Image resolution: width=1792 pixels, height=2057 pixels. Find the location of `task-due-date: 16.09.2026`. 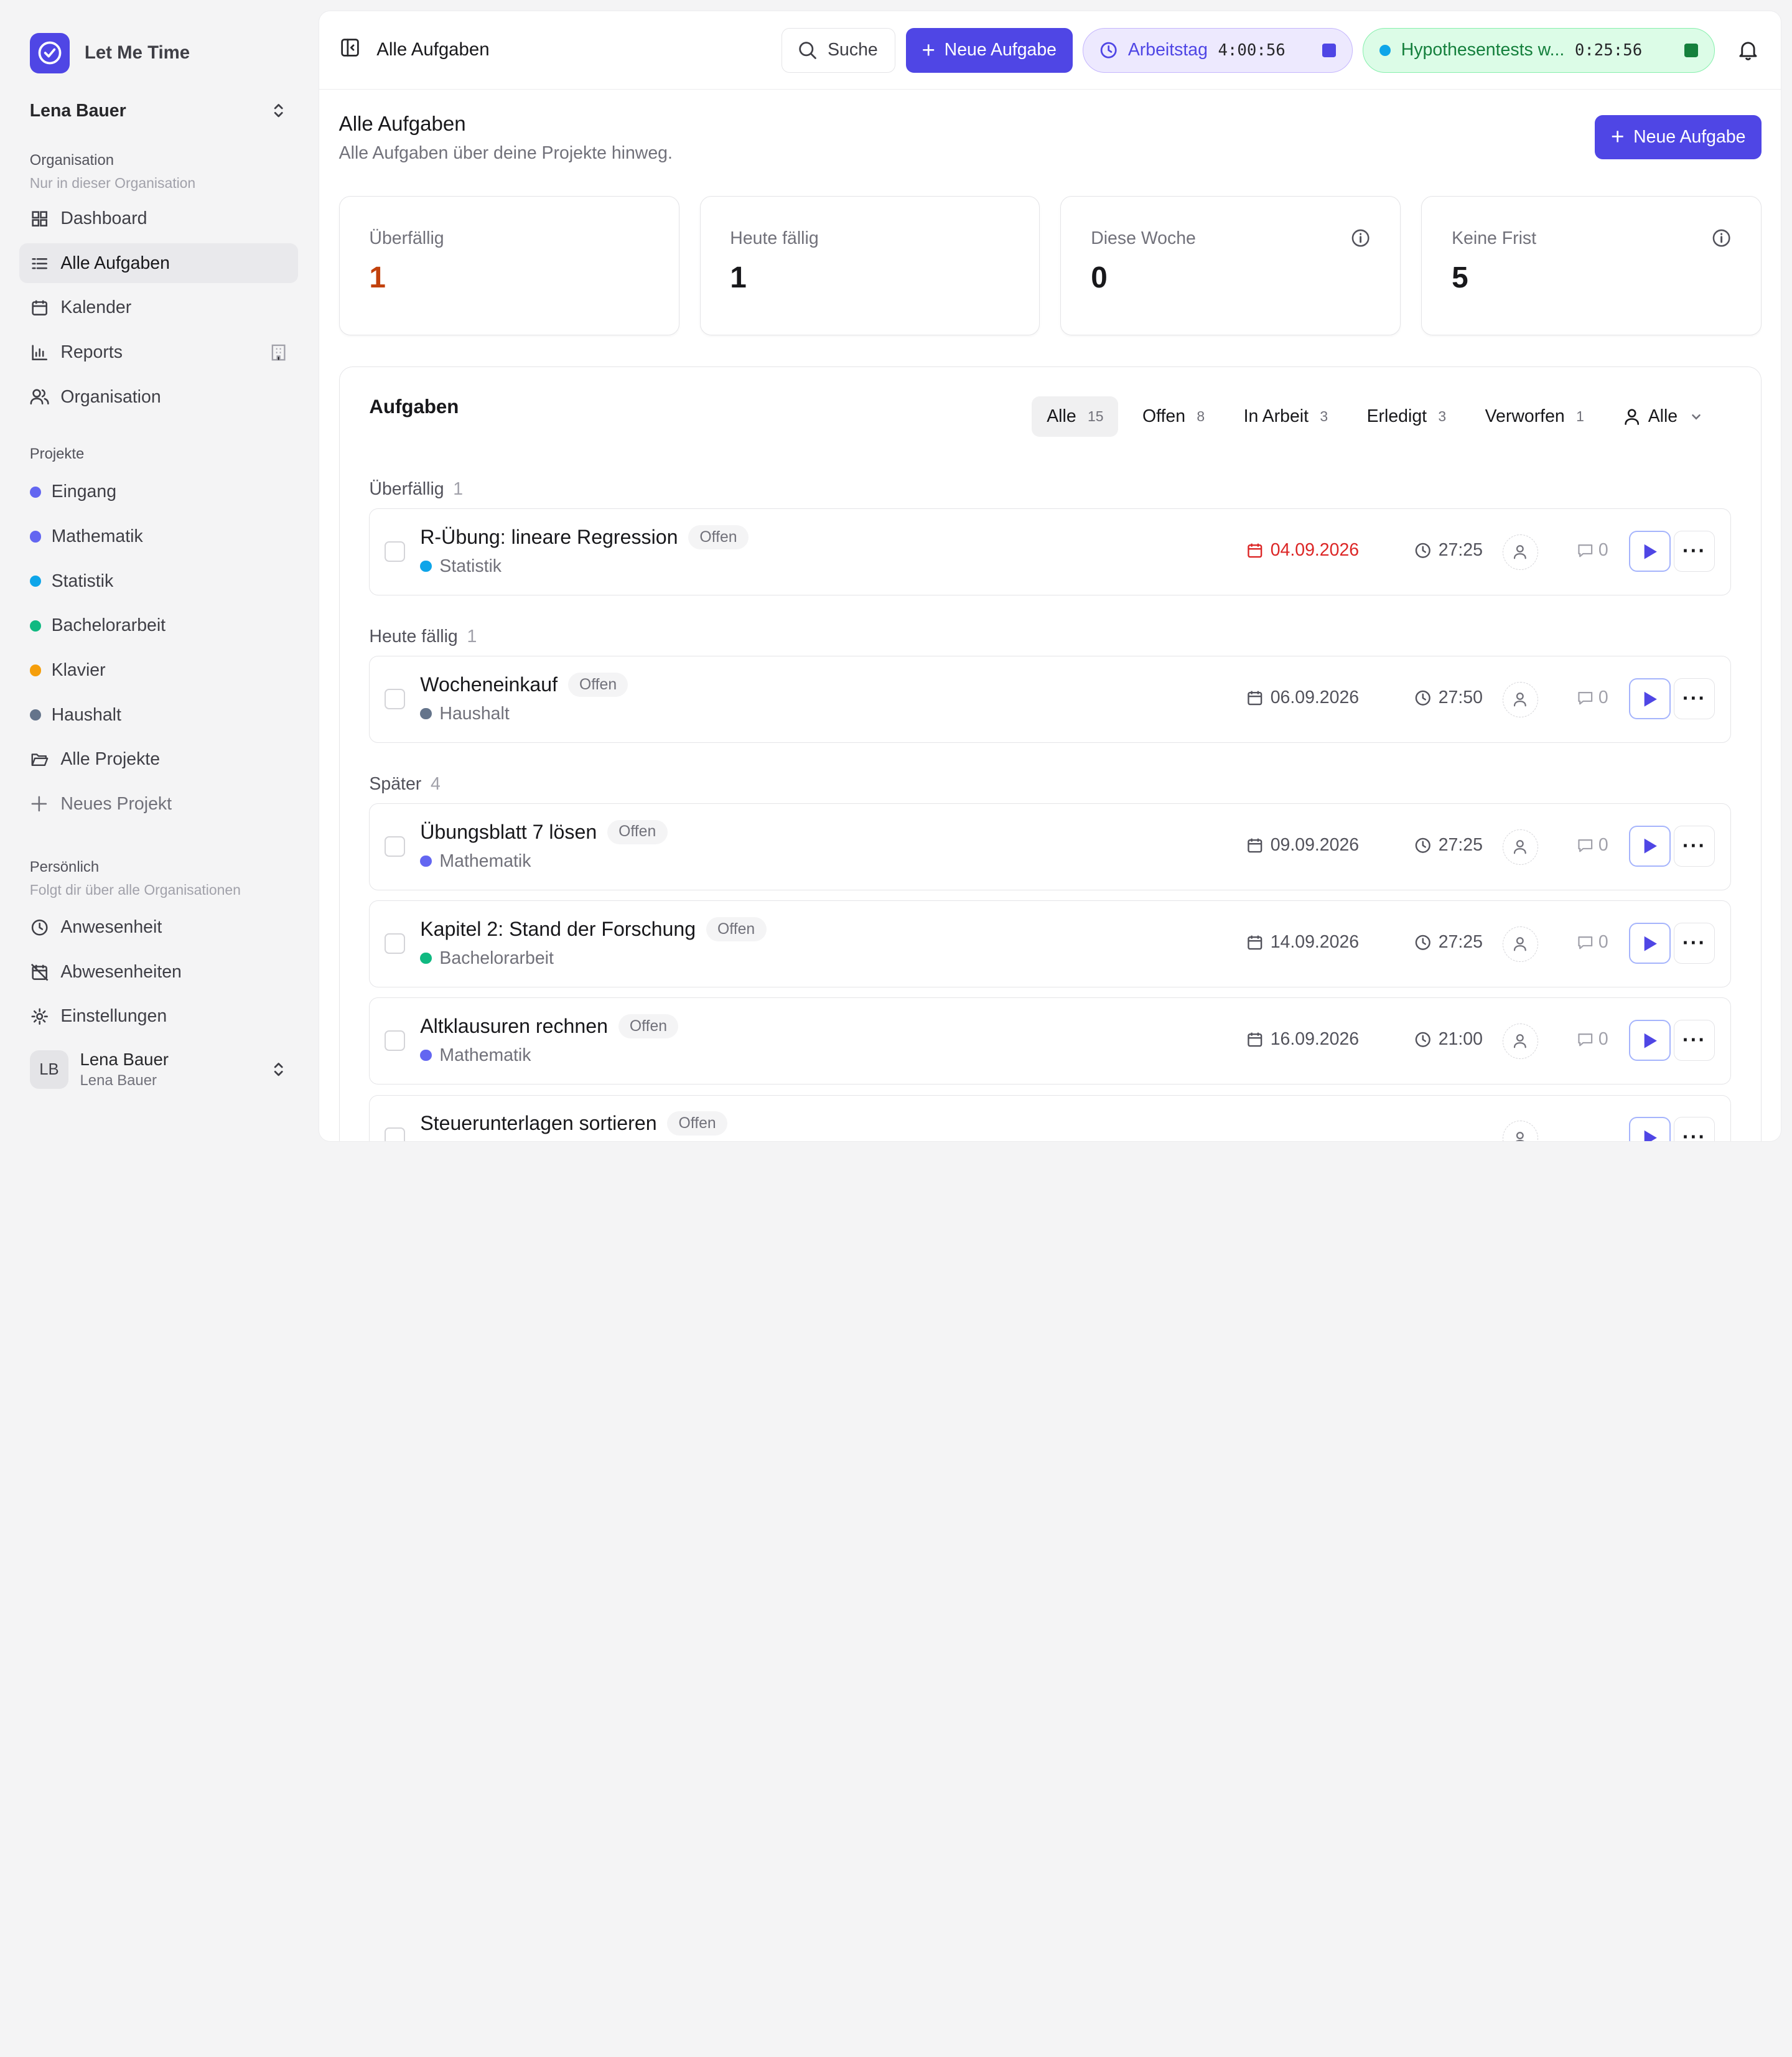

task-due-date: 16.09.2026 is located at coordinates (1302, 1039).